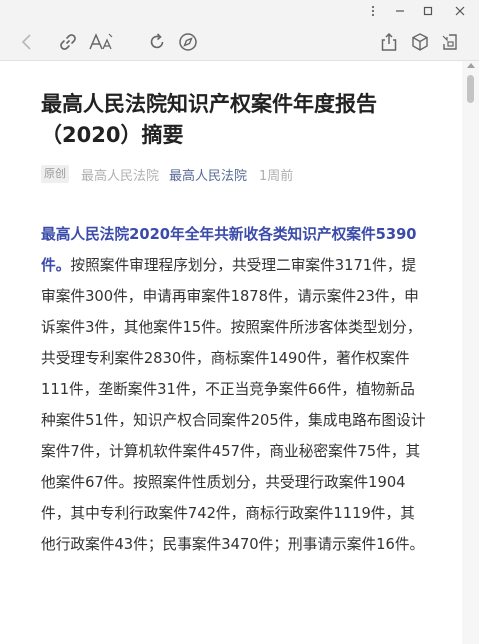 The image size is (479, 644). I want to click on minimize-icon, so click(400, 11).